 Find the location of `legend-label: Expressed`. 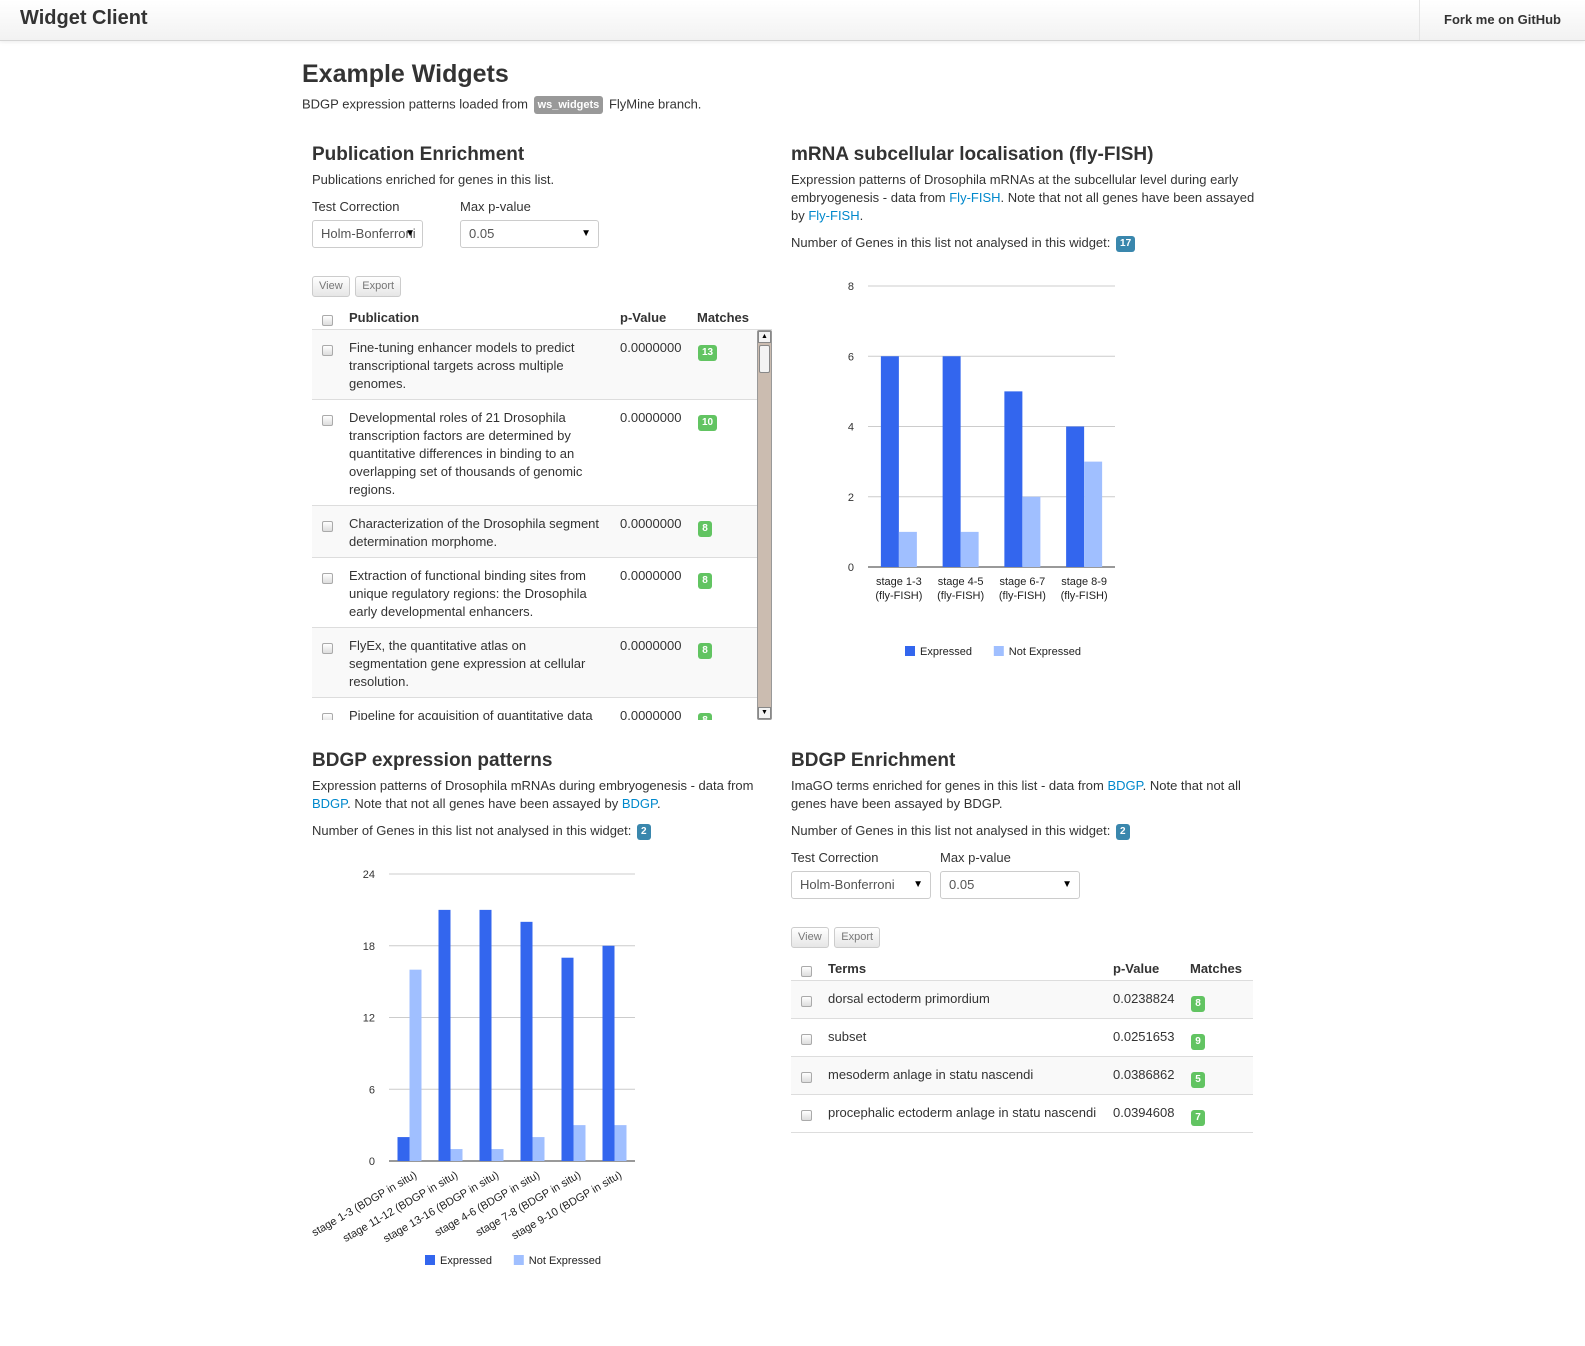

legend-label: Expressed is located at coordinates (946, 652).